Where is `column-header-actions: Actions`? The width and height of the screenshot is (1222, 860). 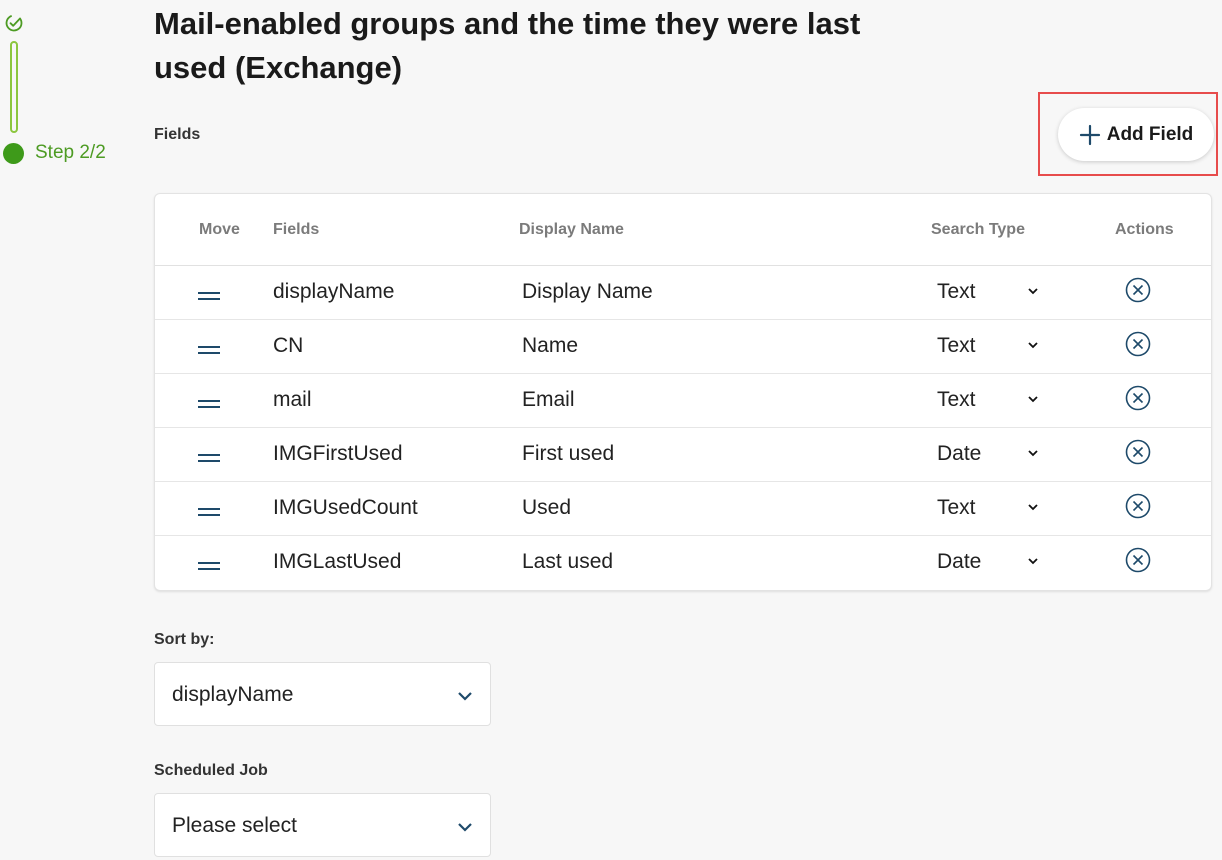
column-header-actions: Actions is located at coordinates (1144, 229).